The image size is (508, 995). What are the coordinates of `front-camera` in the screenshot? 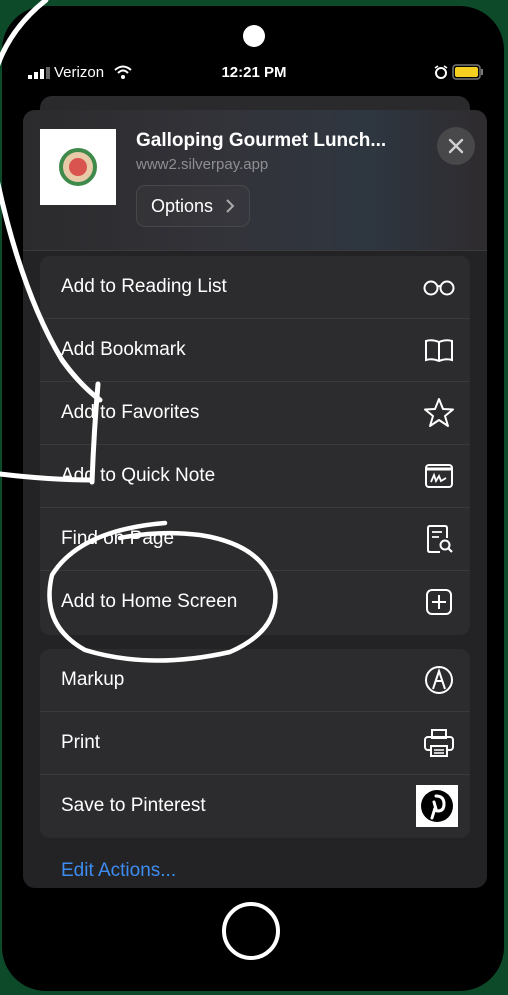 It's located at (254, 36).